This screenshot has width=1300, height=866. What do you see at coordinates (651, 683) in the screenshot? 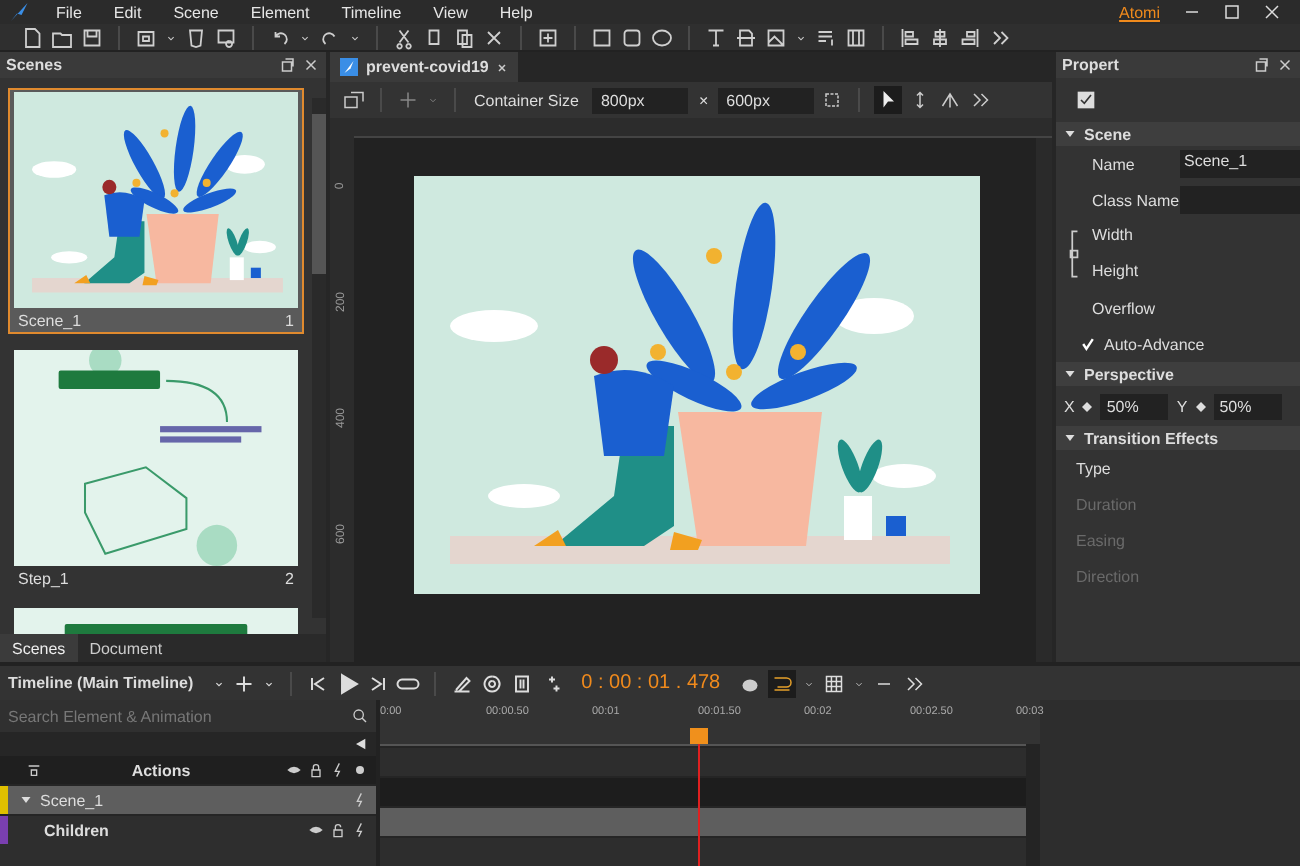
I see `time-display: 0 : 00 : 01 . 478` at bounding box center [651, 683].